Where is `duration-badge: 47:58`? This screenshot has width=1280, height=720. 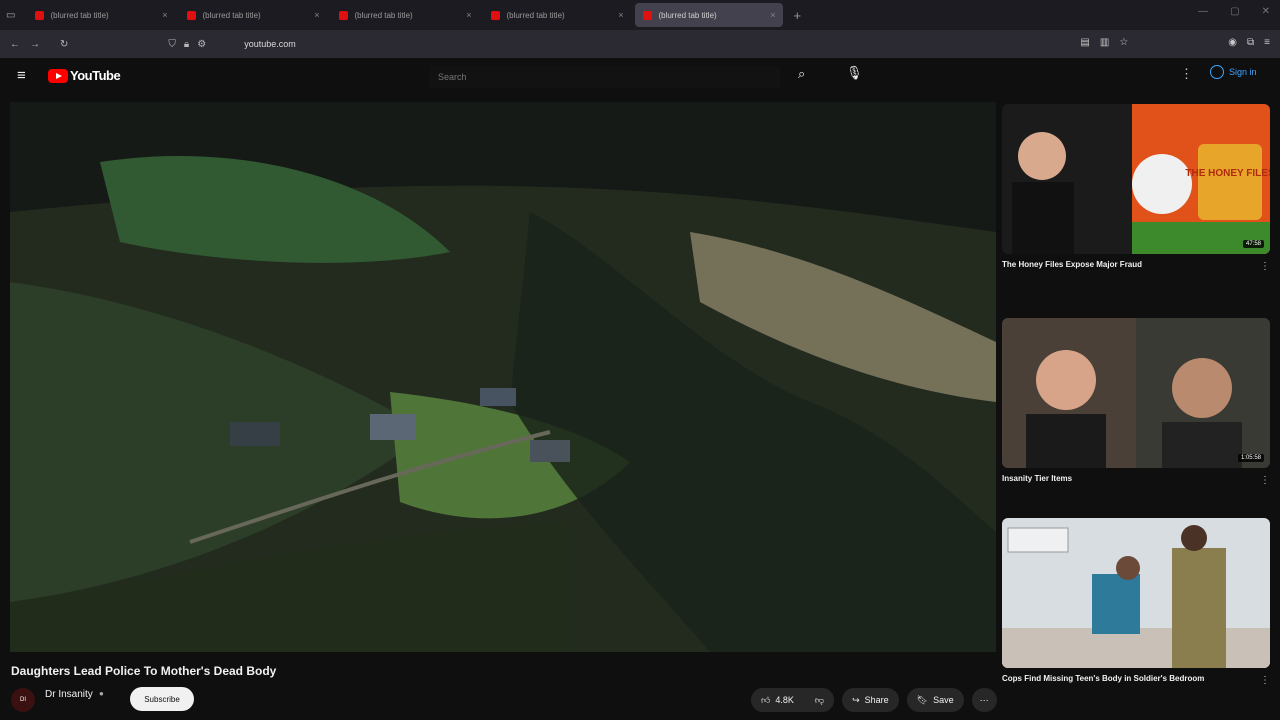
duration-badge: 47:58 is located at coordinates (1253, 244).